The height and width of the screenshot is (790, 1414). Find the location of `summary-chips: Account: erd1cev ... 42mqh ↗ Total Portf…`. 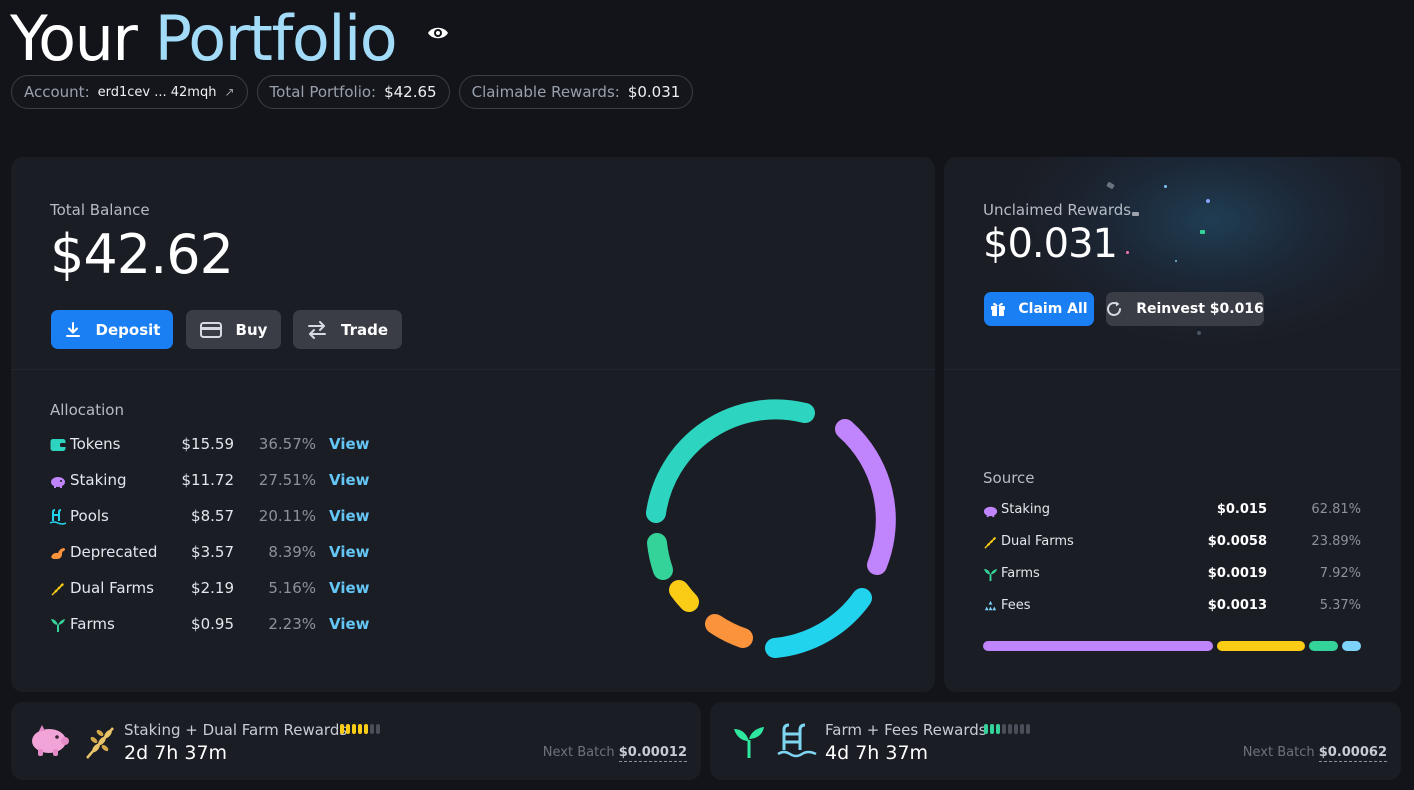

summary-chips: Account: erd1cev ... 42mqh ↗ Total Portf… is located at coordinates (352, 92).